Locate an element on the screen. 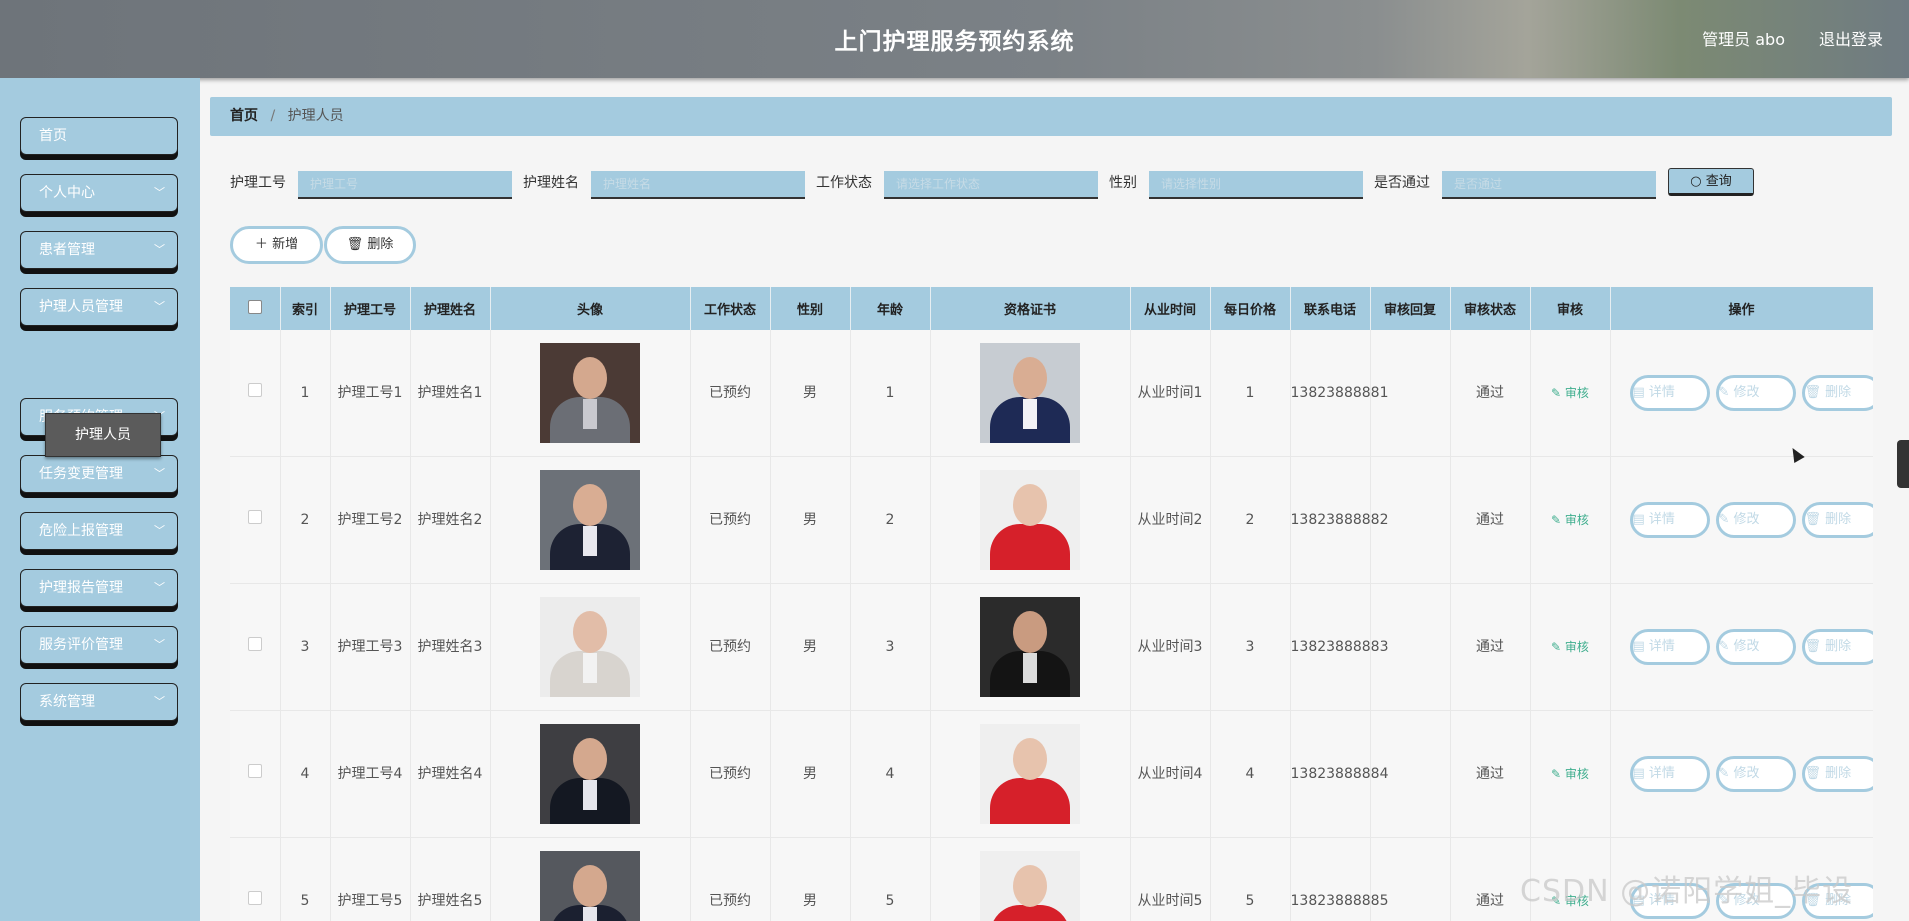 This screenshot has height=921, width=1909. col-header-no: 护理工号 is located at coordinates (370, 308).